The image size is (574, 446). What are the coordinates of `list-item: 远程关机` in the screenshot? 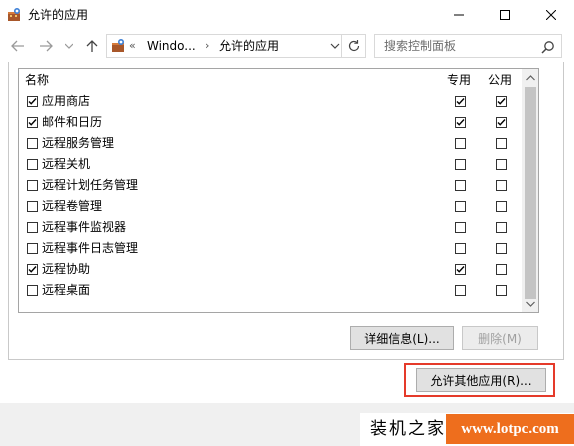 It's located at (270, 164).